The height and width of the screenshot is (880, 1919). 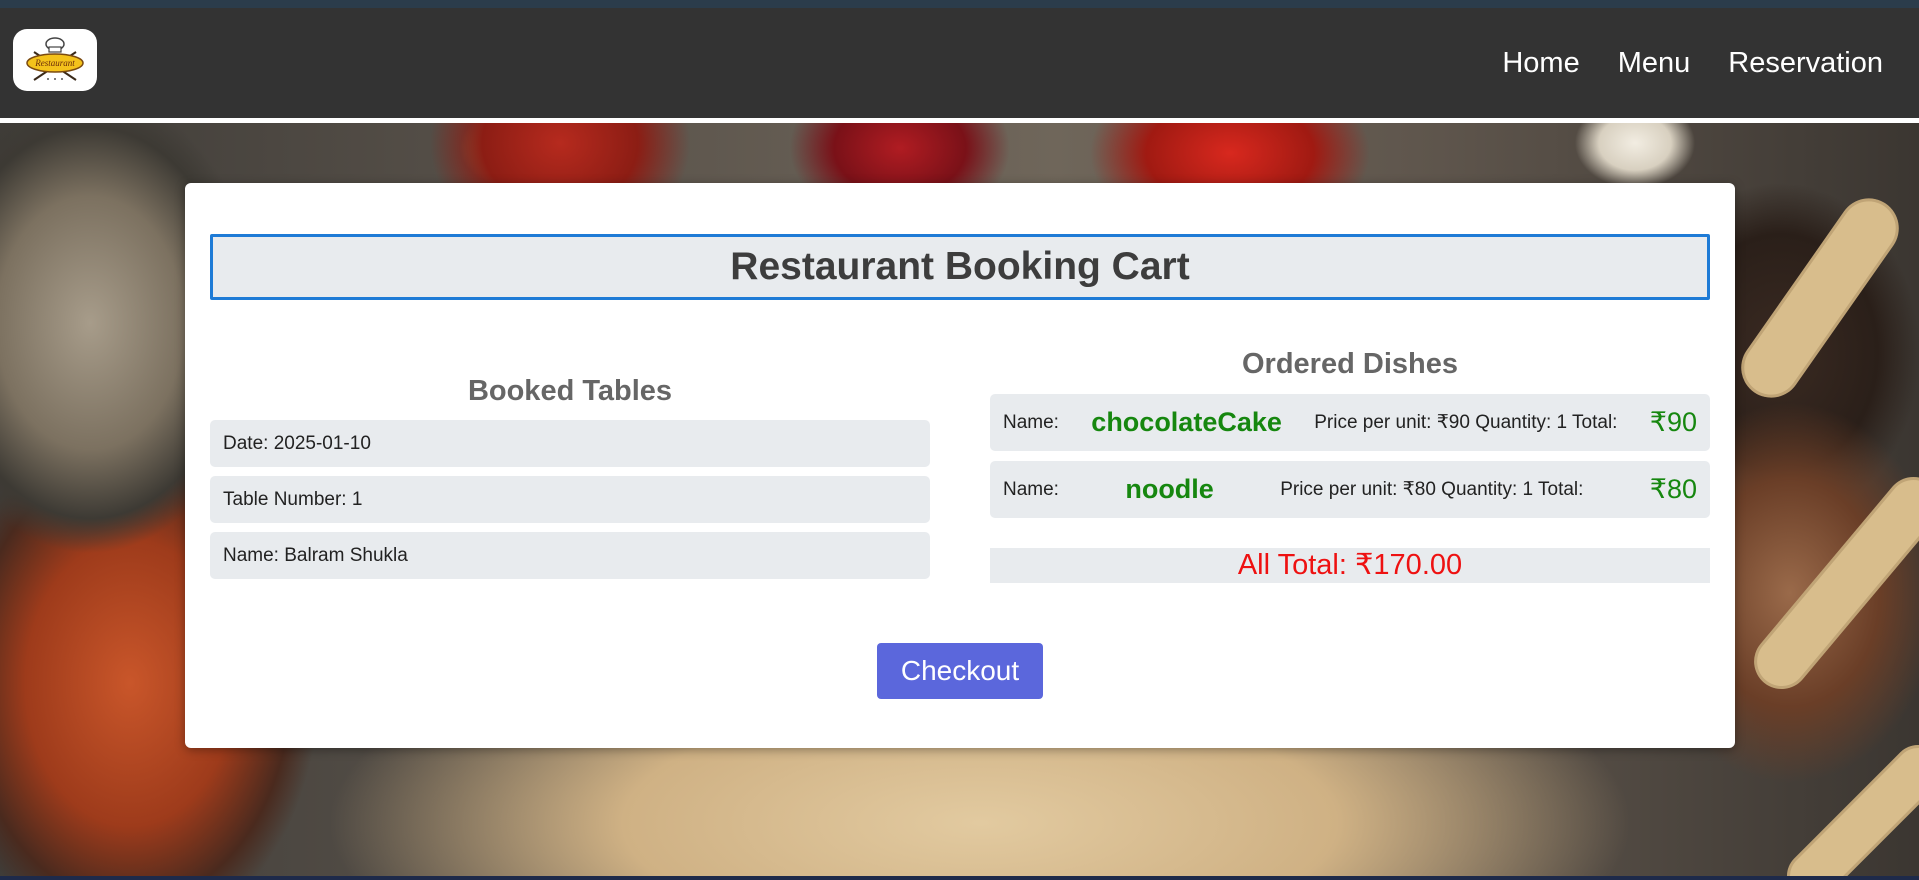 What do you see at coordinates (1350, 364) in the screenshot?
I see `ordered-dishes-heading: Ordered Dishes` at bounding box center [1350, 364].